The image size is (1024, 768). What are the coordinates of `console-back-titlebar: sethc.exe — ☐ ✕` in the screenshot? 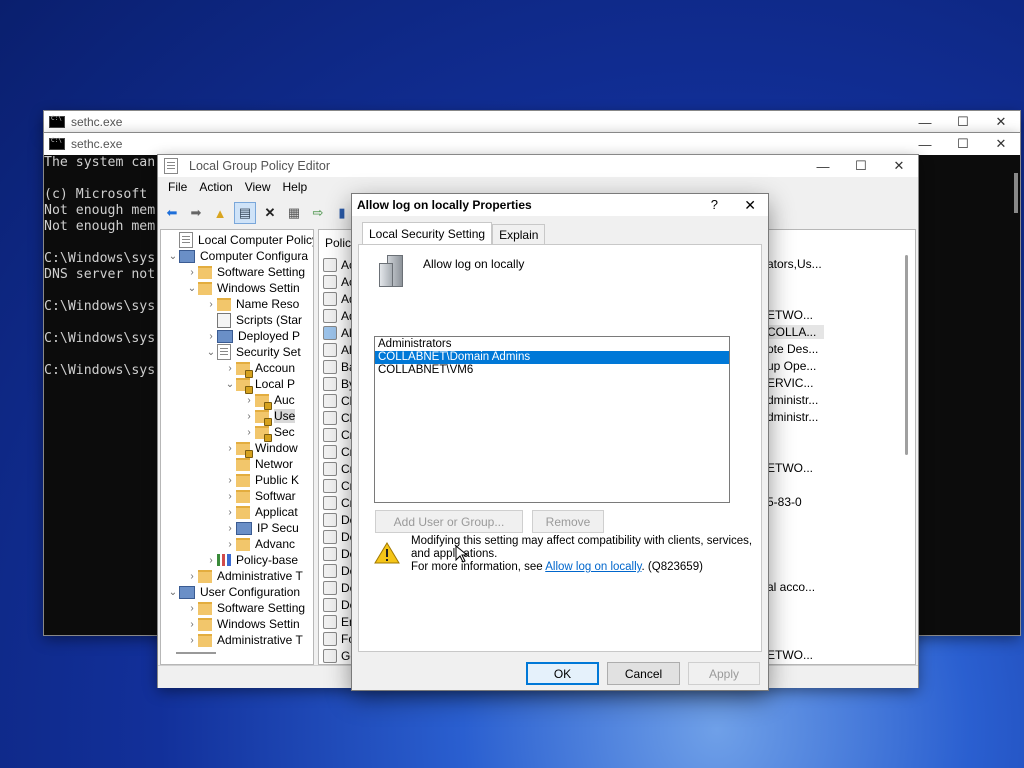 It's located at (532, 122).